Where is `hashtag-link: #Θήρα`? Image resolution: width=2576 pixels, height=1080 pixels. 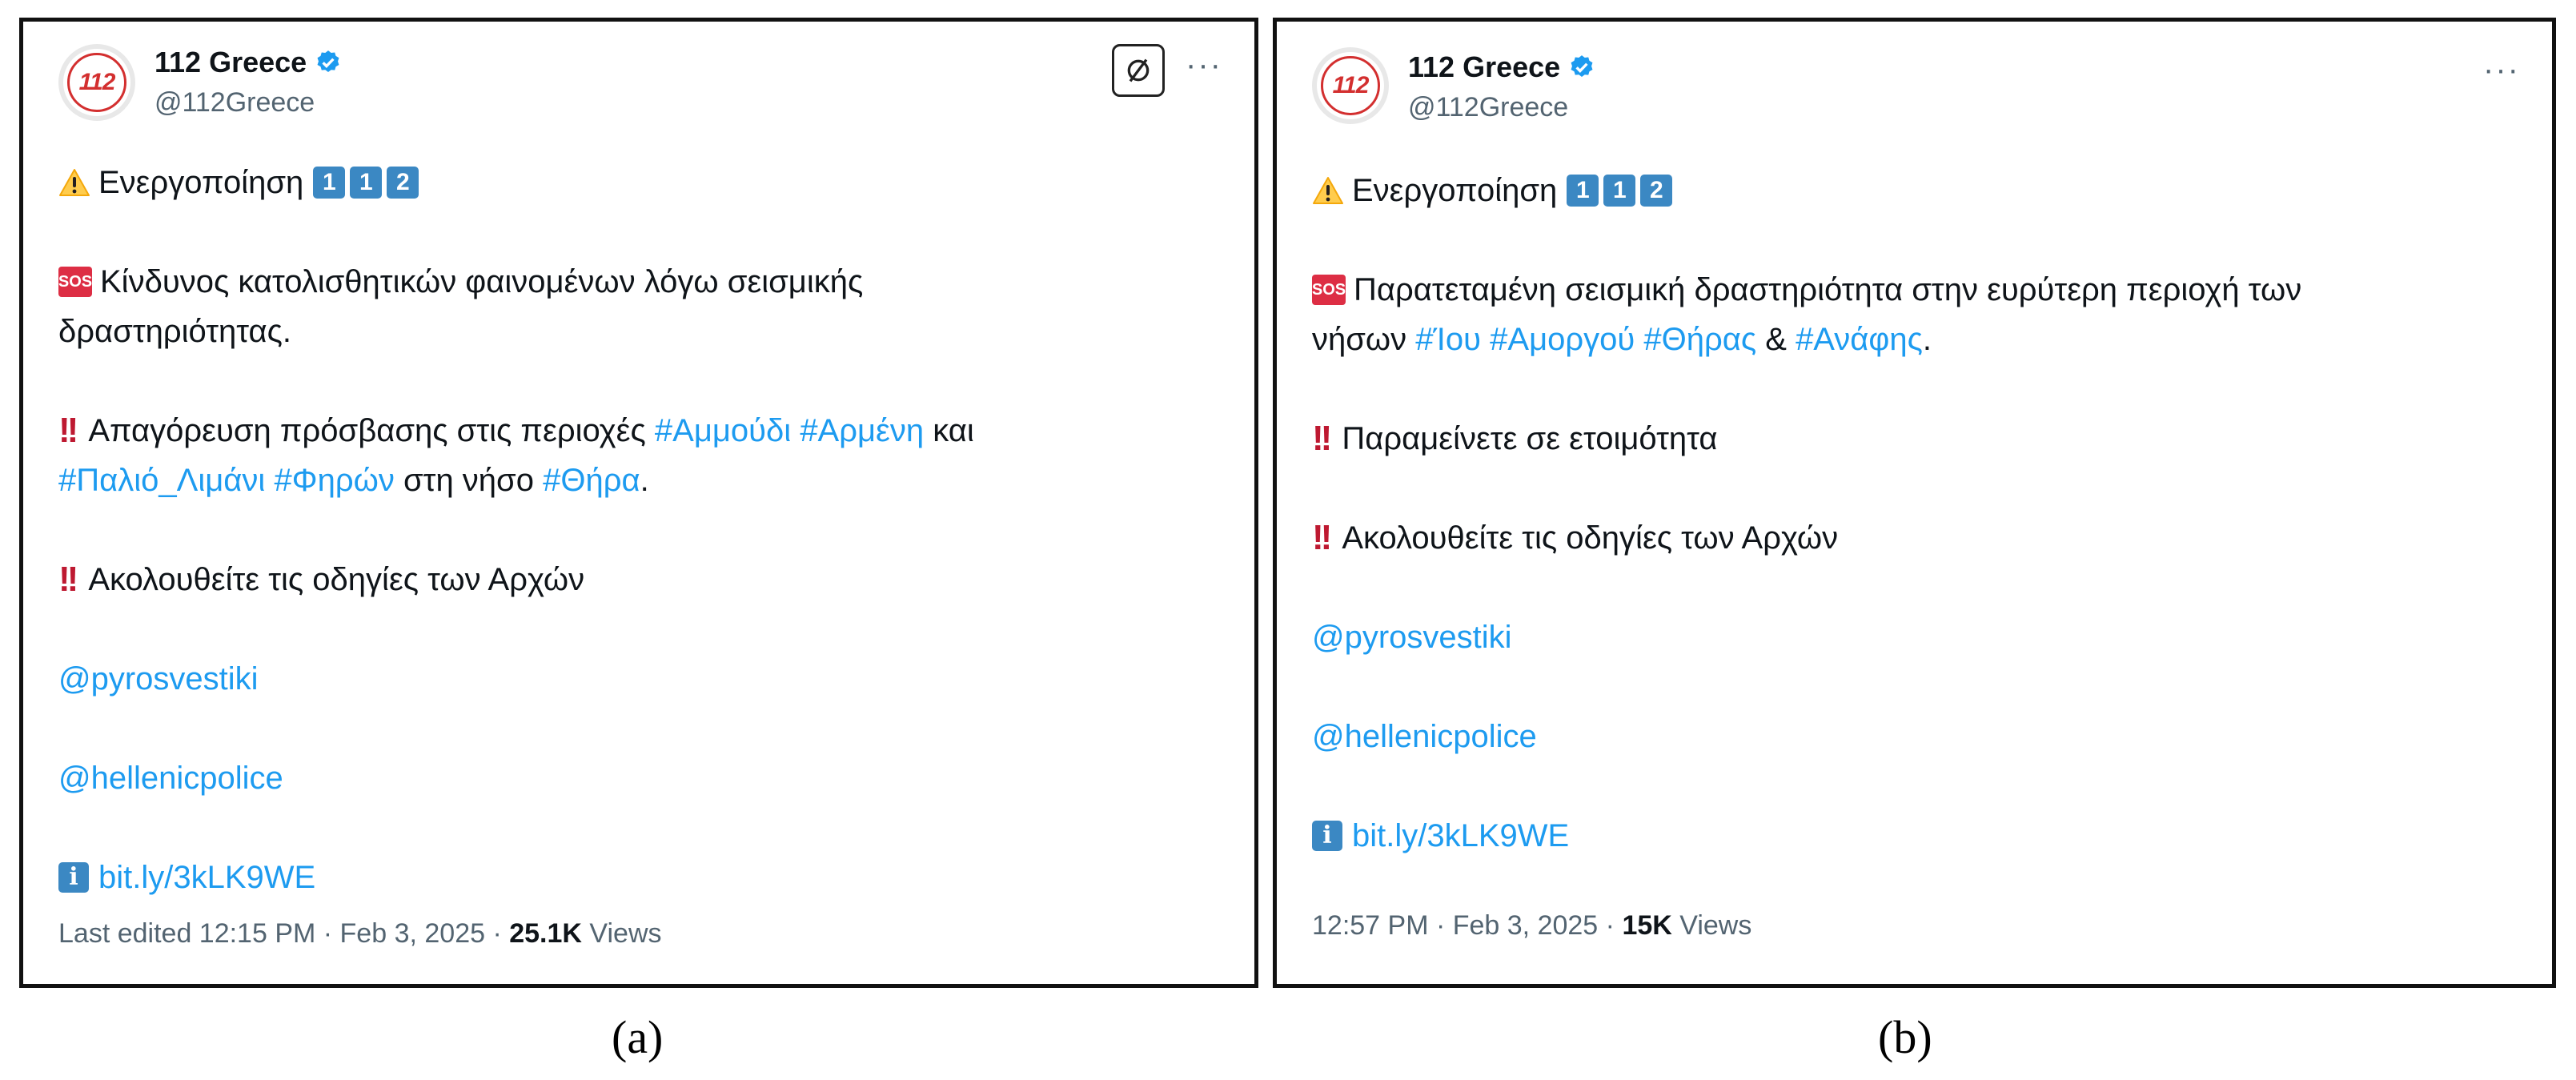 hashtag-link: #Θήρα is located at coordinates (592, 480).